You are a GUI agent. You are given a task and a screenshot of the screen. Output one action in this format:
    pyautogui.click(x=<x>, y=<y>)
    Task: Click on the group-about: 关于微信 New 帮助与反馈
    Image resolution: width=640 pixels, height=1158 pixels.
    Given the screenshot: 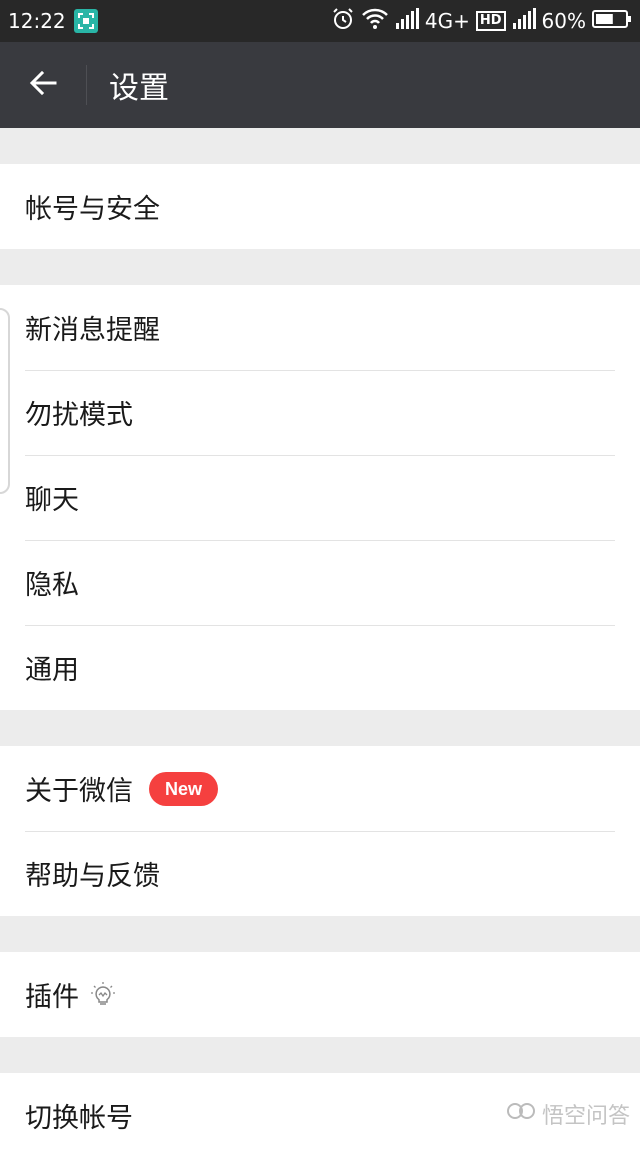 What is the action you would take?
    pyautogui.click(x=320, y=831)
    